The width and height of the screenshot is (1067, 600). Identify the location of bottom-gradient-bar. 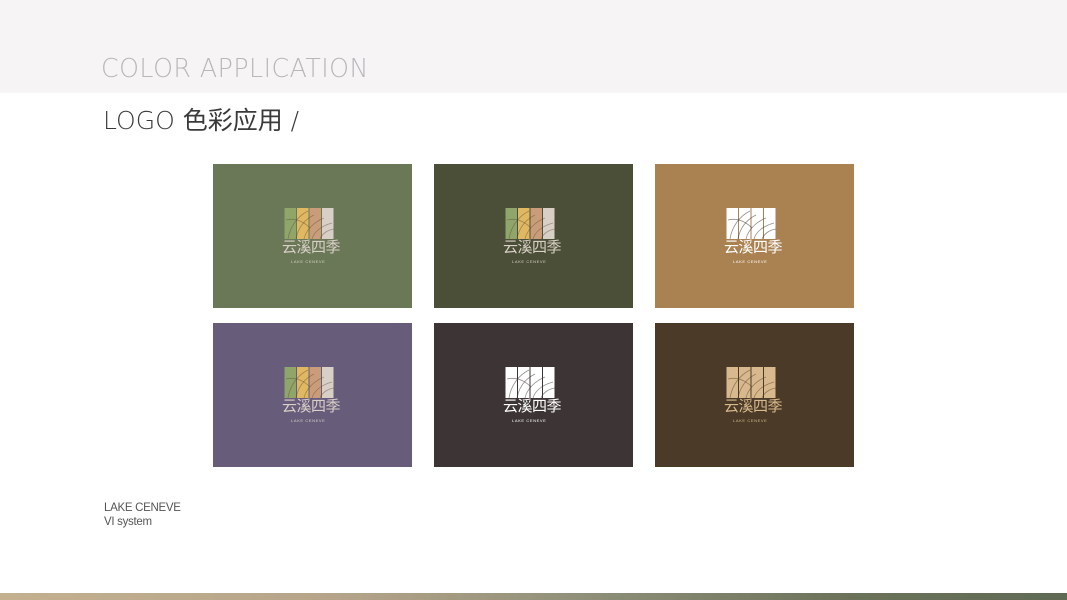
(533, 596).